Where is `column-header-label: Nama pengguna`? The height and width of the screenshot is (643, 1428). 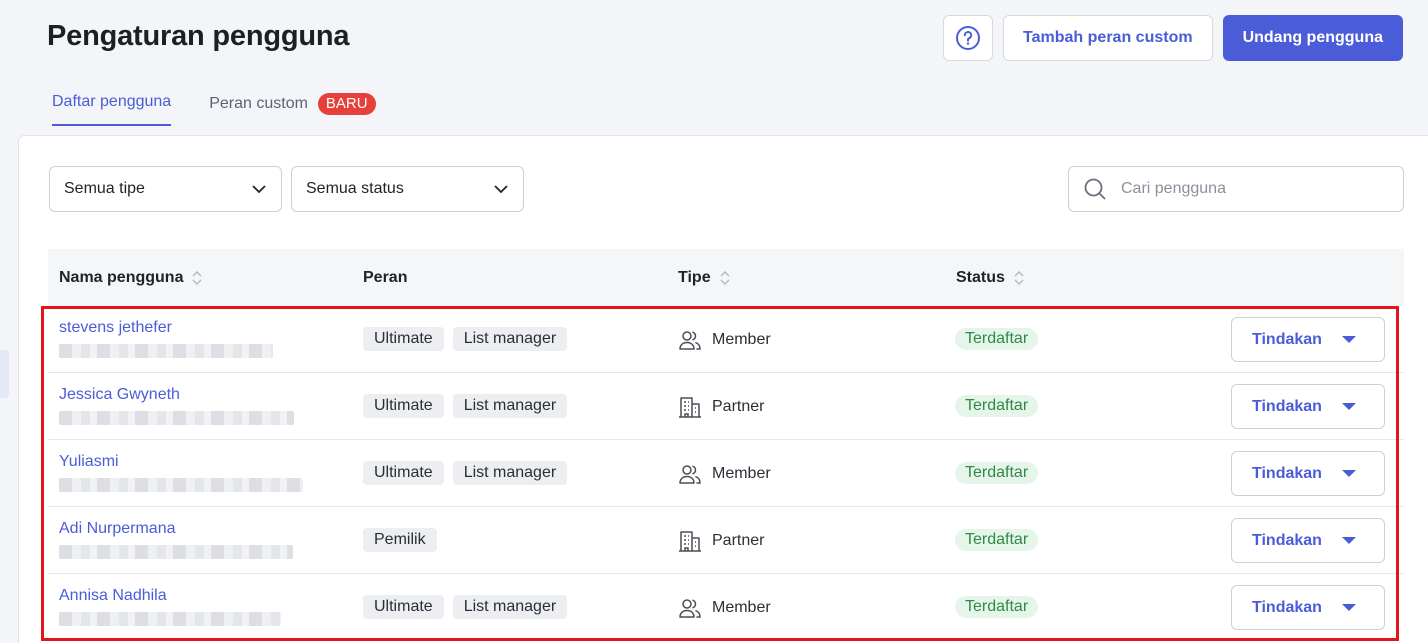
column-header-label: Nama pengguna is located at coordinates (121, 277).